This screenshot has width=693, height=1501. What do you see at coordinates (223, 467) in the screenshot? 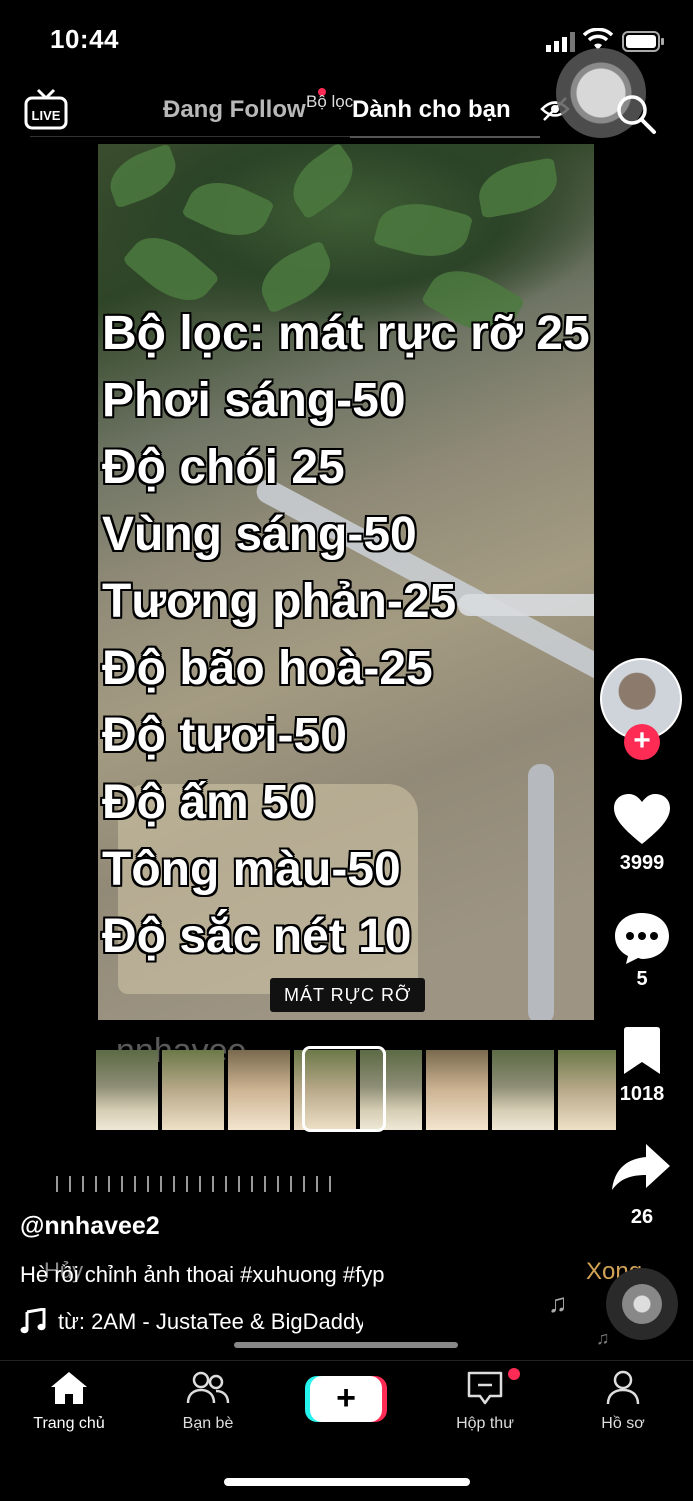
I see `caption-line: Độ chói 25` at bounding box center [223, 467].